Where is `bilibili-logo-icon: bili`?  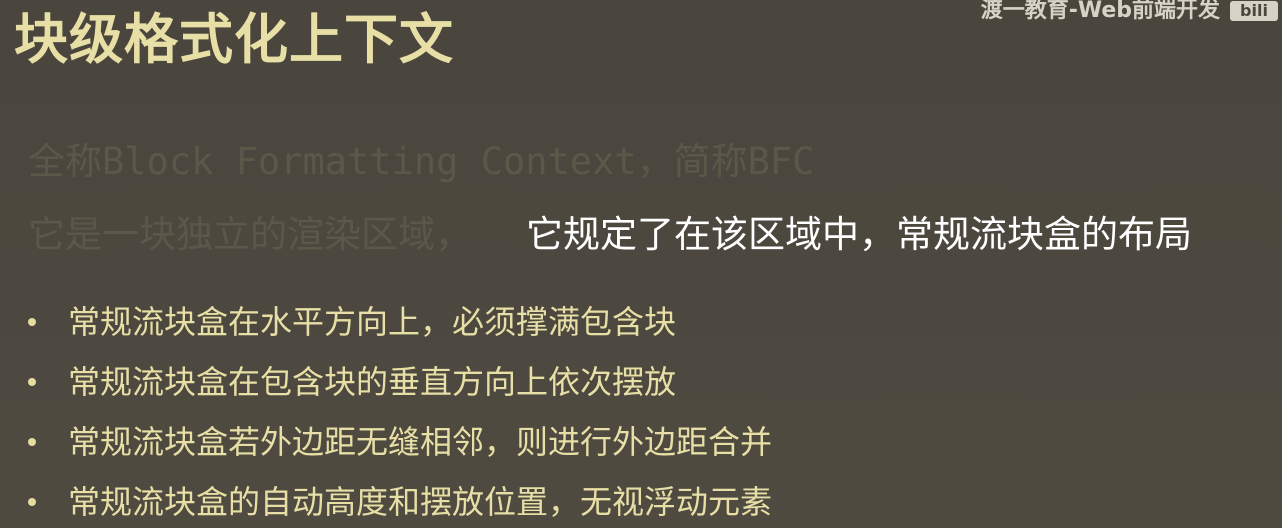 bilibili-logo-icon: bili is located at coordinates (1254, 11).